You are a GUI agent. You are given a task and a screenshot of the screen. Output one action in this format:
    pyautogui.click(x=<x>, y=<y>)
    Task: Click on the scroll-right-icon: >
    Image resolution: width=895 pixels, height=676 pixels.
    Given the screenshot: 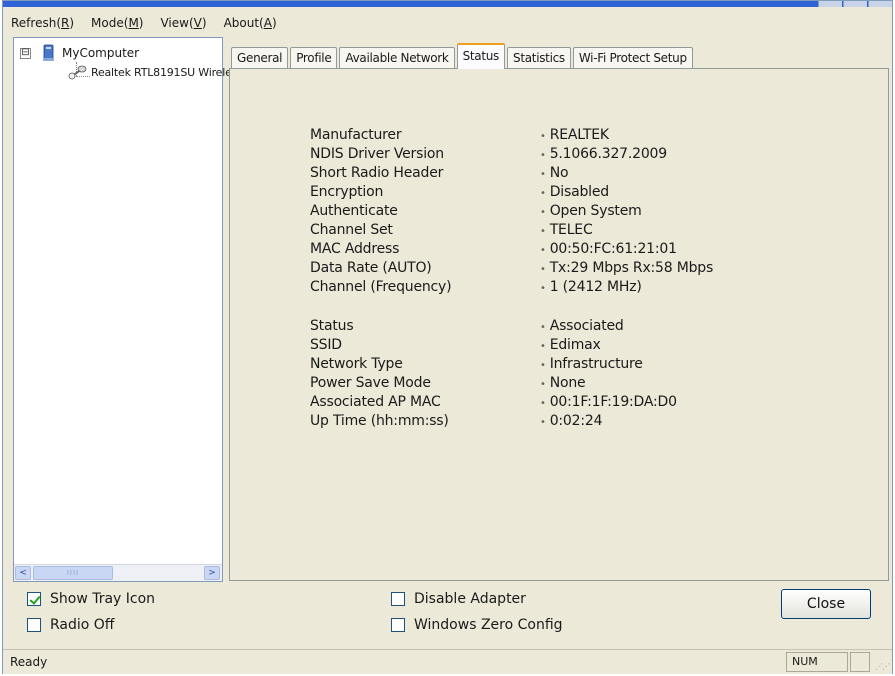 What is the action you would take?
    pyautogui.click(x=212, y=573)
    